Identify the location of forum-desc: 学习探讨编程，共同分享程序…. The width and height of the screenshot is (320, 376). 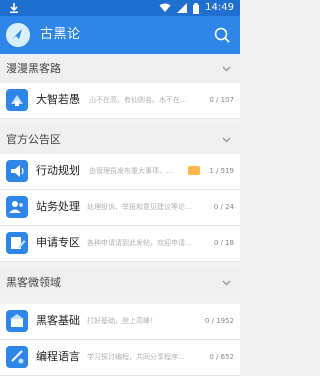
(136, 357).